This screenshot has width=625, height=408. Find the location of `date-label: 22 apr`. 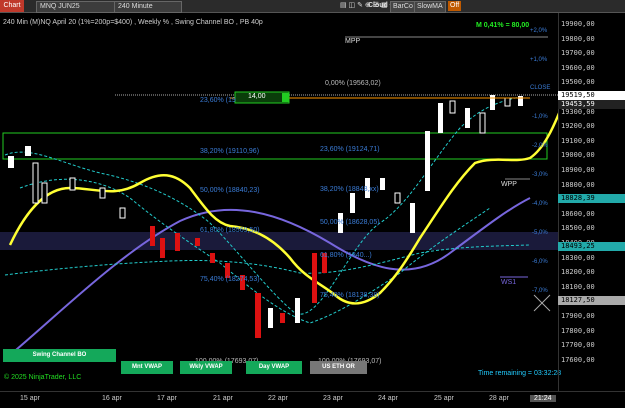

date-label: 22 apr is located at coordinates (278, 398).